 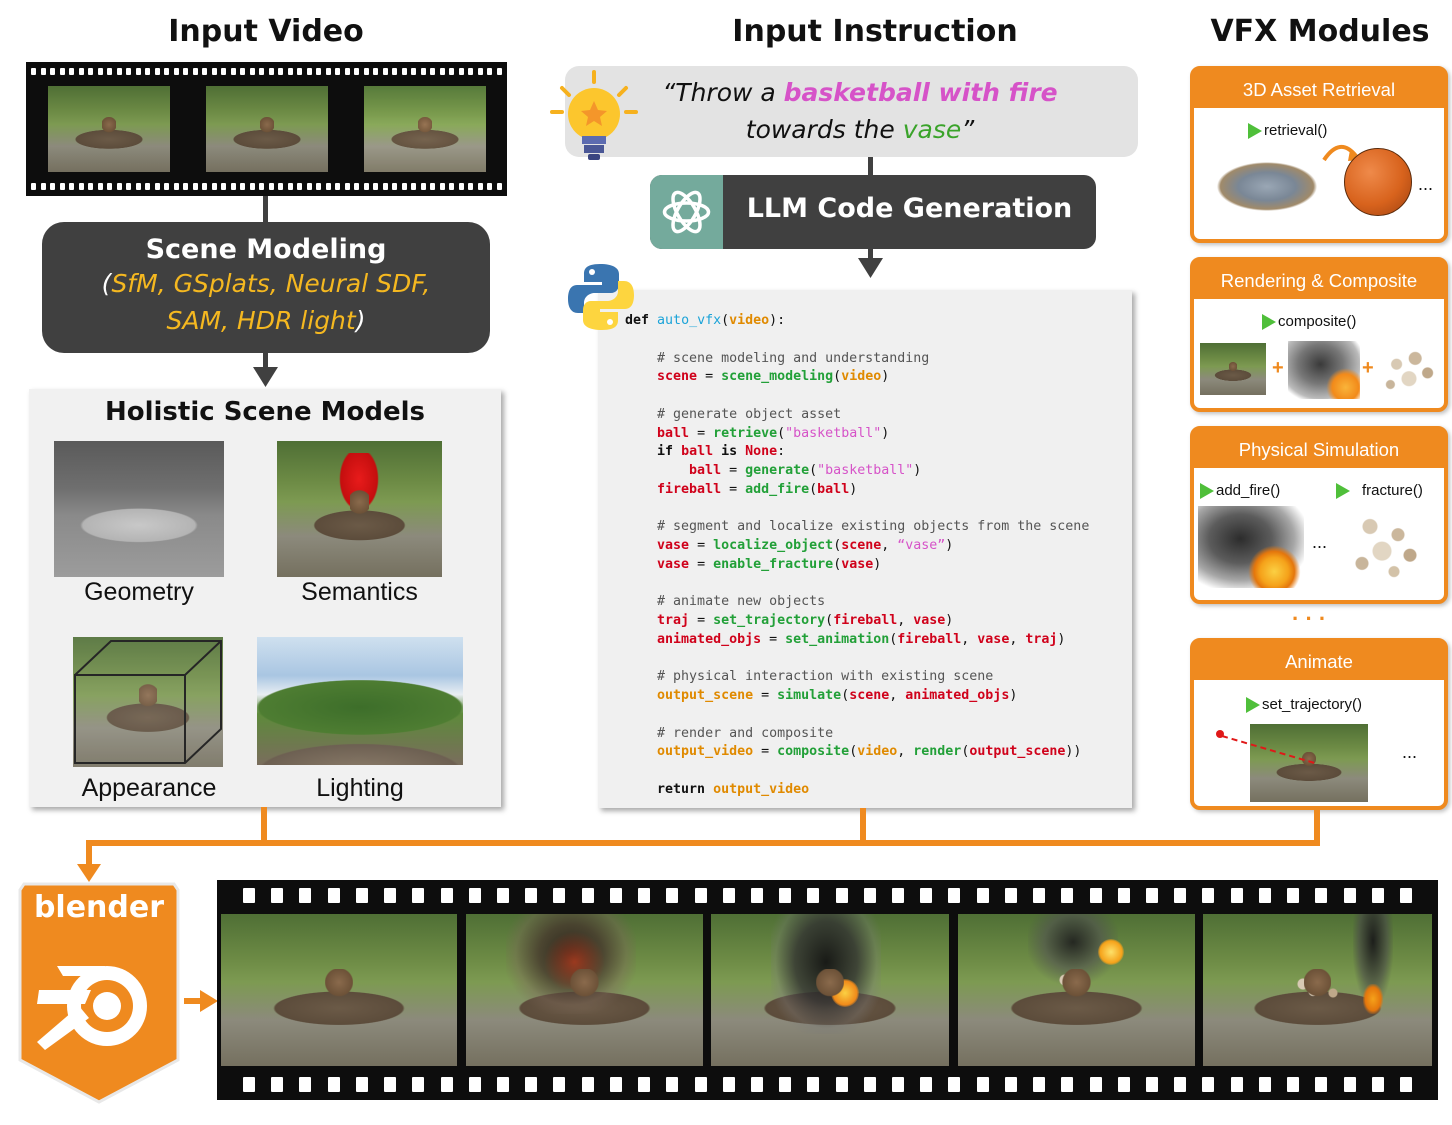 What do you see at coordinates (359, 509) in the screenshot?
I see `semantics-thumbnail` at bounding box center [359, 509].